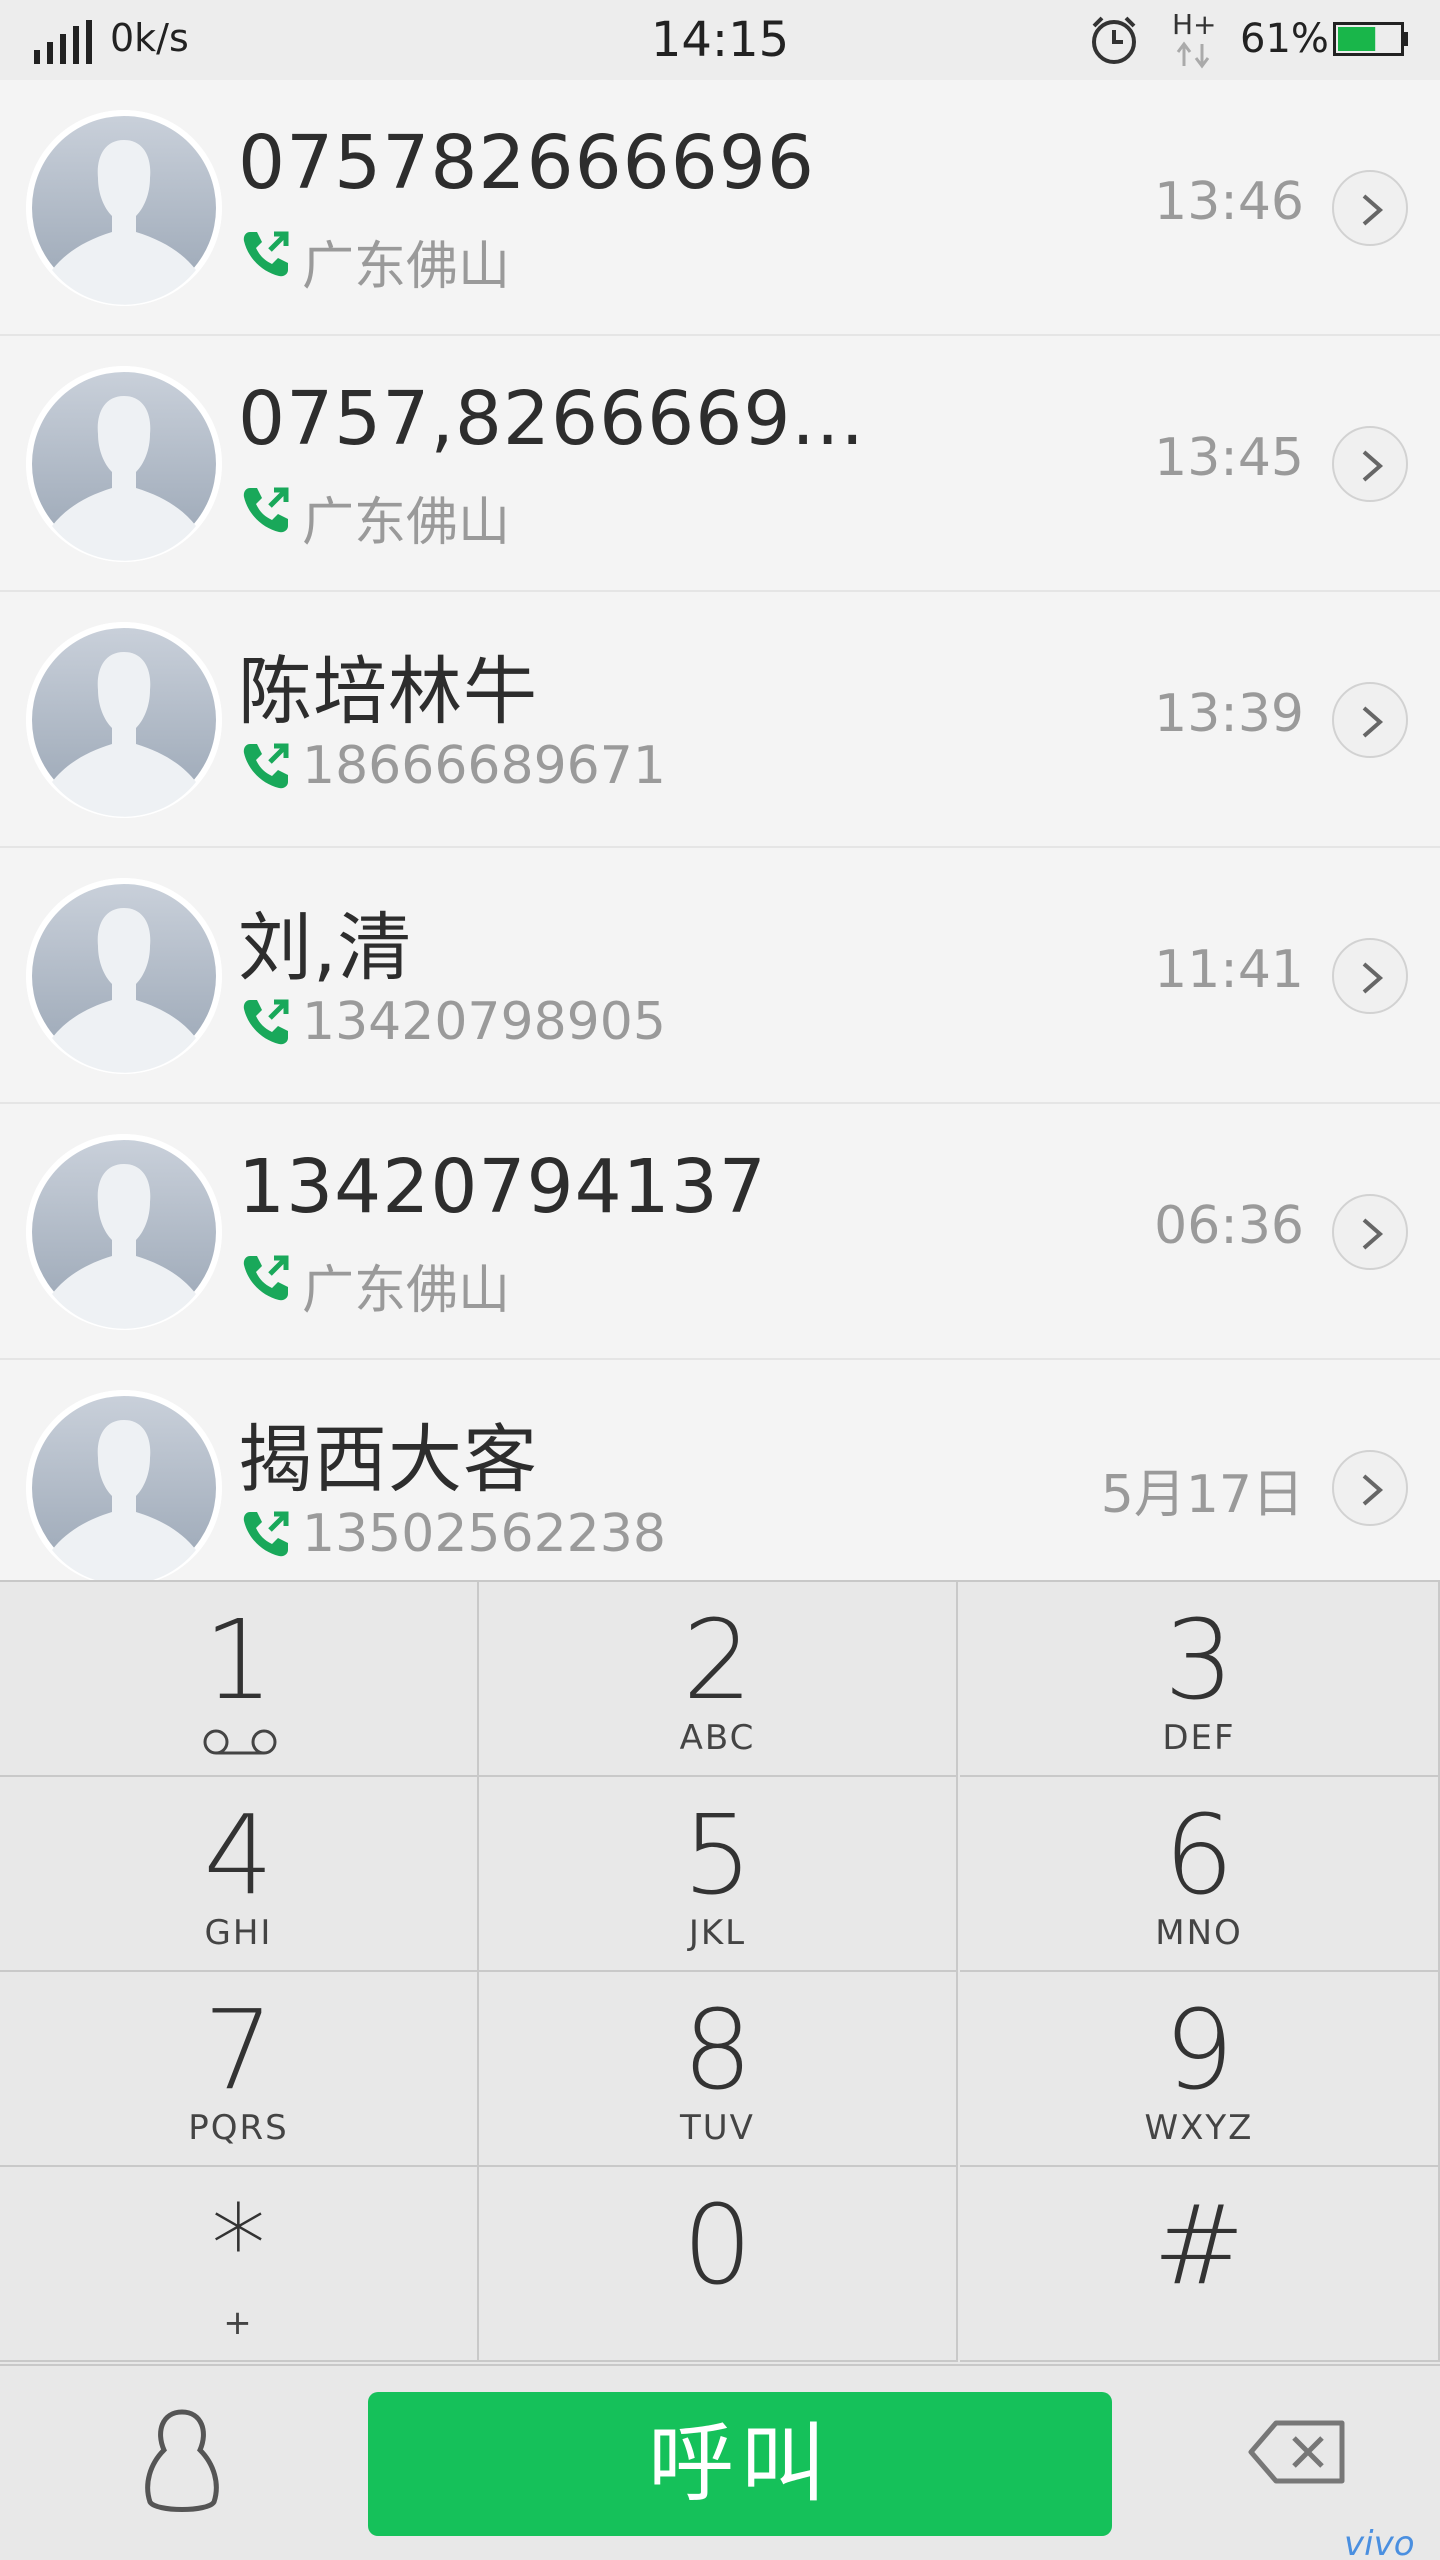 This screenshot has height=2560, width=1440. I want to click on key-letters: MNO, so click(1199, 1933).